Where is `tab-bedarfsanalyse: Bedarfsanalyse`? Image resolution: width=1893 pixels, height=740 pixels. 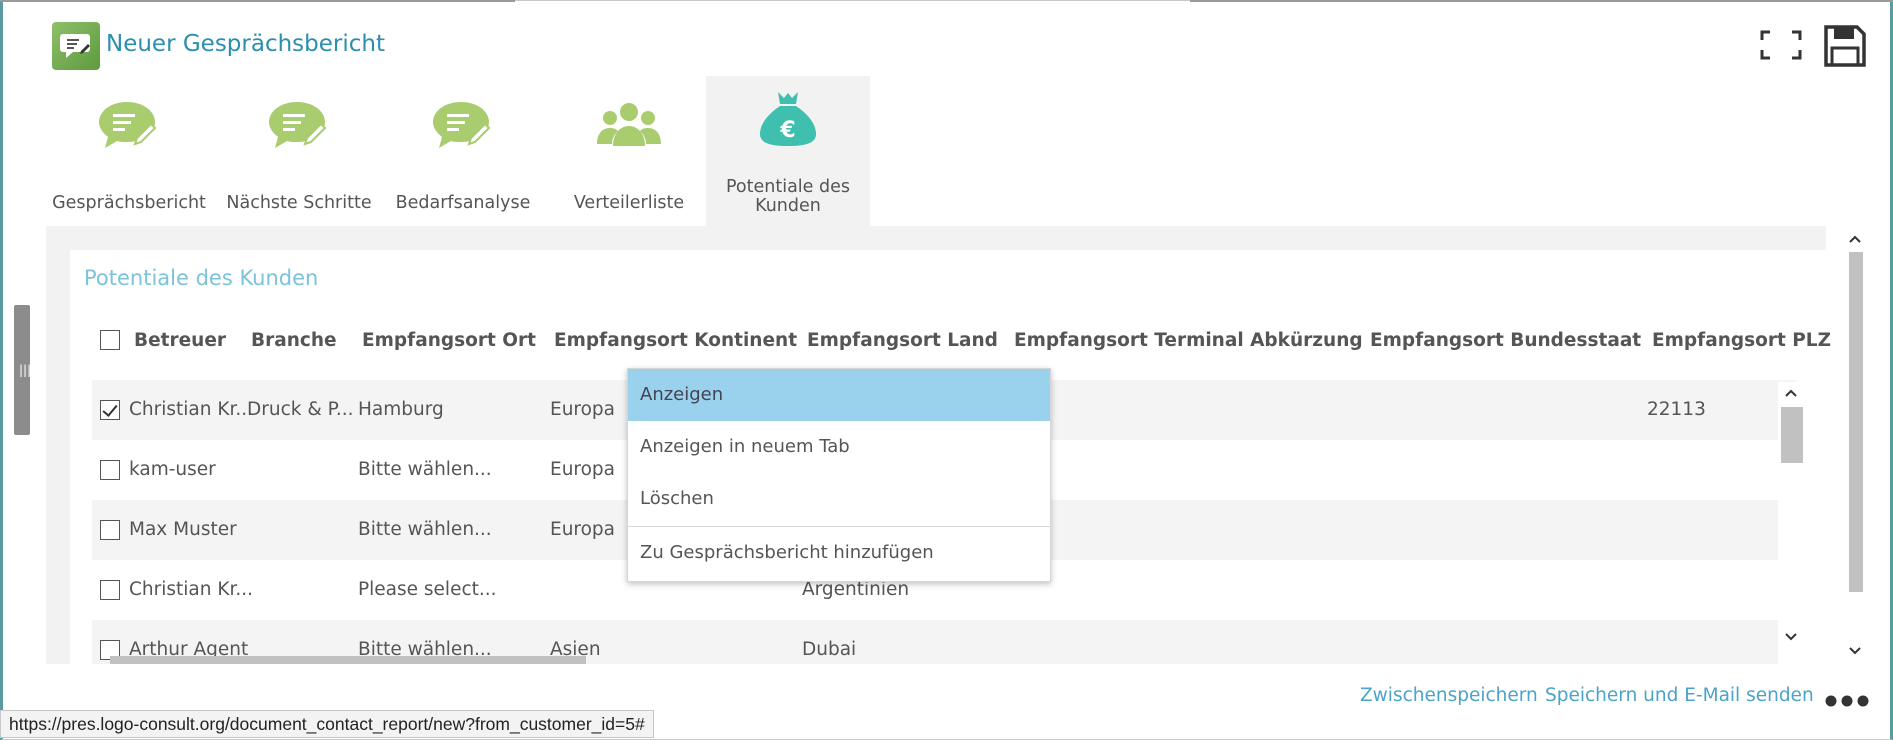
tab-bedarfsanalyse: Bedarfsanalyse is located at coordinates (463, 151).